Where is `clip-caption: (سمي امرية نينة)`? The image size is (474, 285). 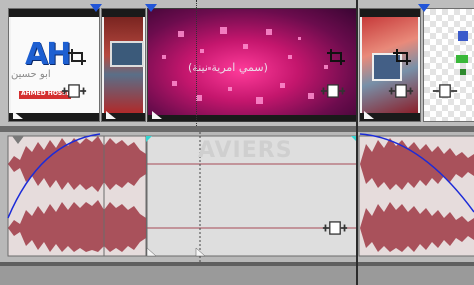 clip-caption: (سمي امرية نينة) is located at coordinates (228, 67).